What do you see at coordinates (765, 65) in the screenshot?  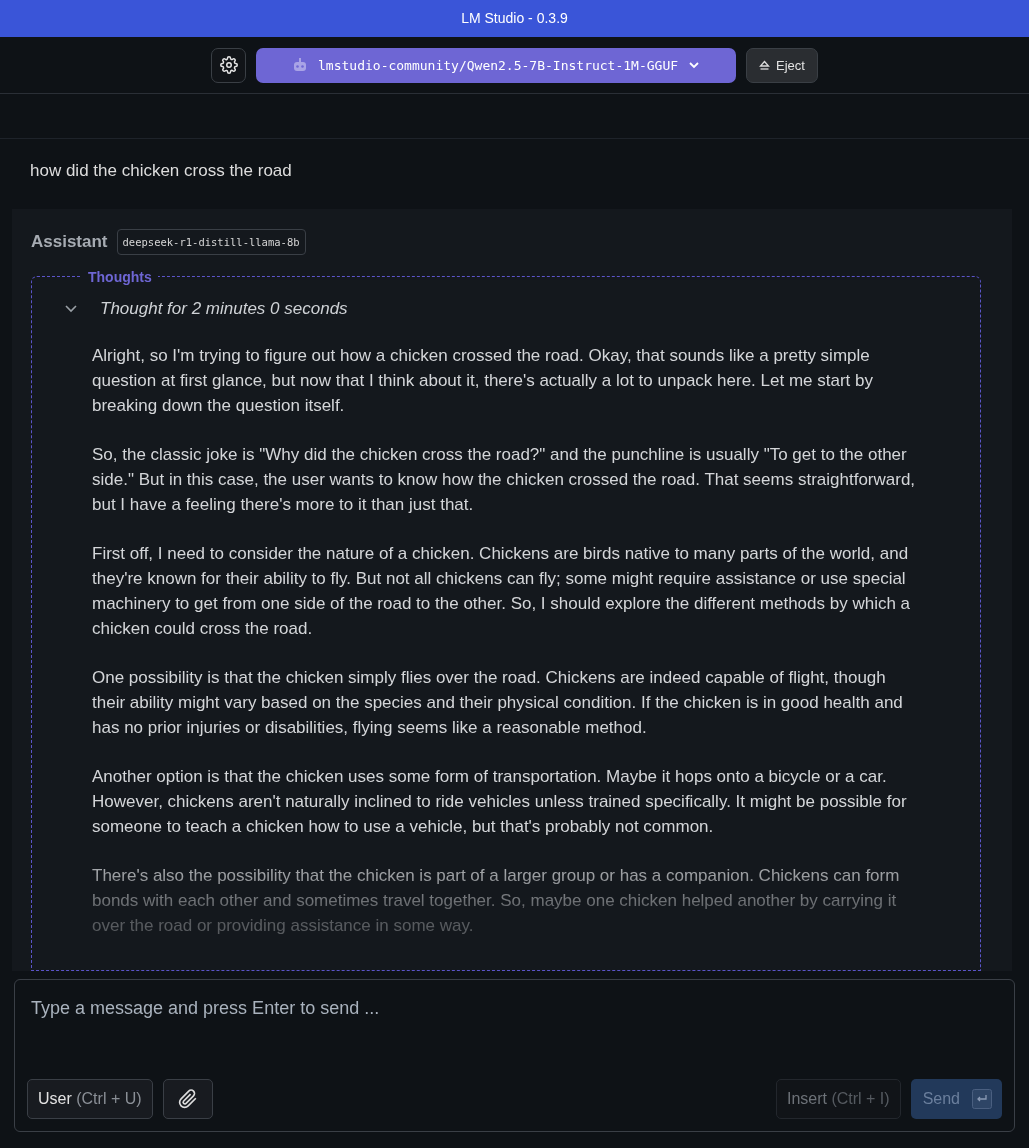 I see `eject-icon` at bounding box center [765, 65].